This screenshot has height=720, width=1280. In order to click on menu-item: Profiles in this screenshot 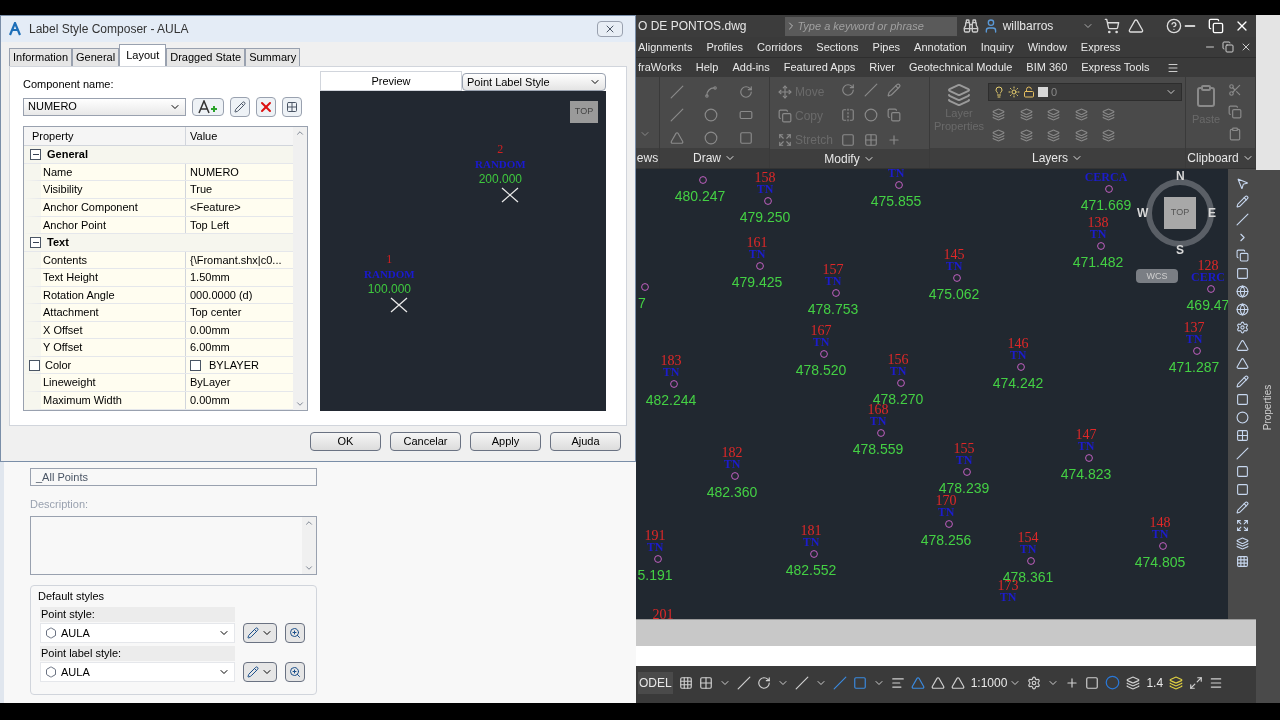, I will do `click(725, 47)`.